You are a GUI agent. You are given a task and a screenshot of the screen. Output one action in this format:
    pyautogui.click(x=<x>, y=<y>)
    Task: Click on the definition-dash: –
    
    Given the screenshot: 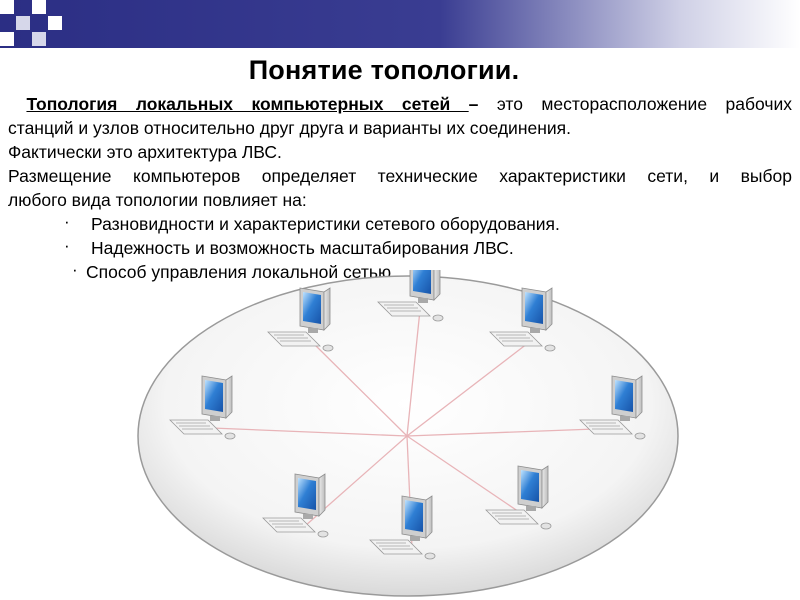 What is the action you would take?
    pyautogui.click(x=473, y=104)
    